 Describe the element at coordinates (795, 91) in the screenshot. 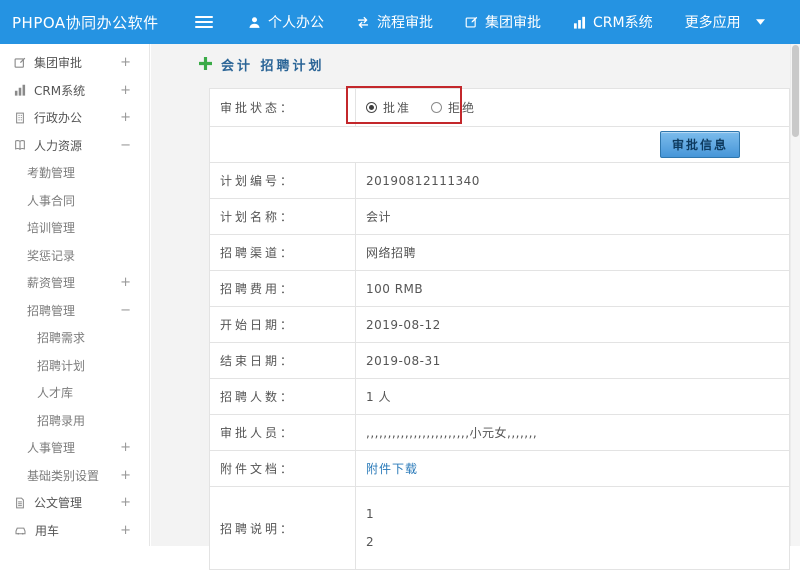

I see `scrollbar-thumb` at that location.